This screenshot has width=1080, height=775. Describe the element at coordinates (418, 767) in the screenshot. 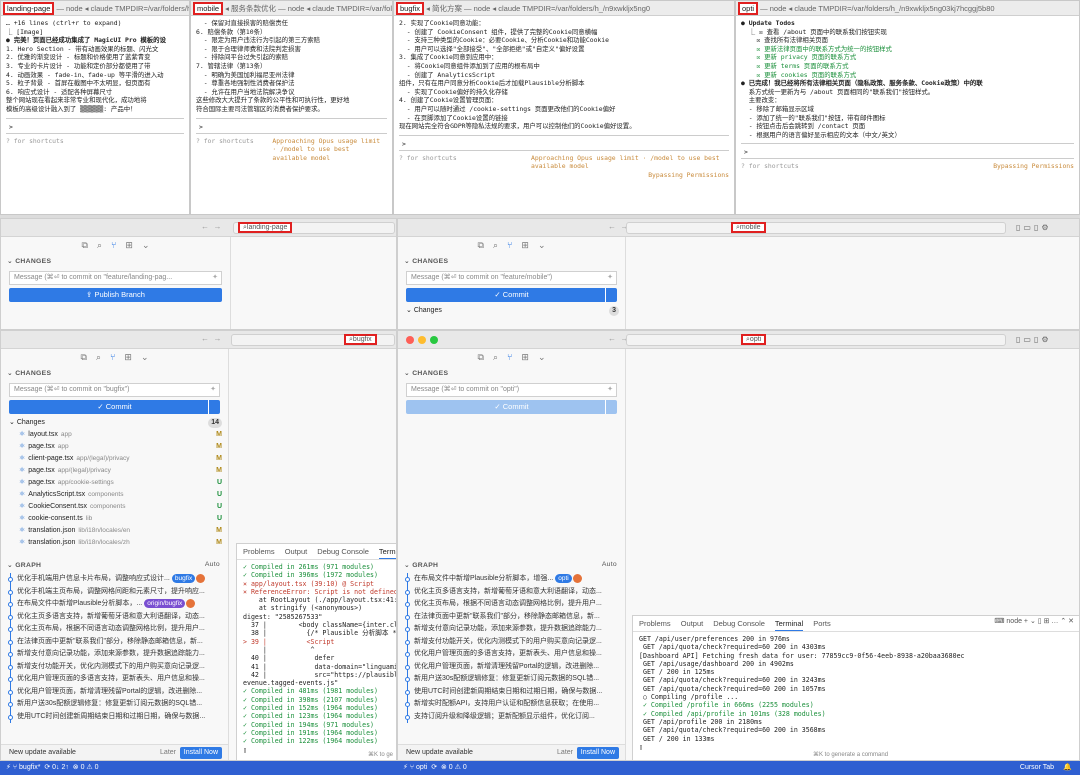

I see `branch-indicator: ⑂ opti` at that location.